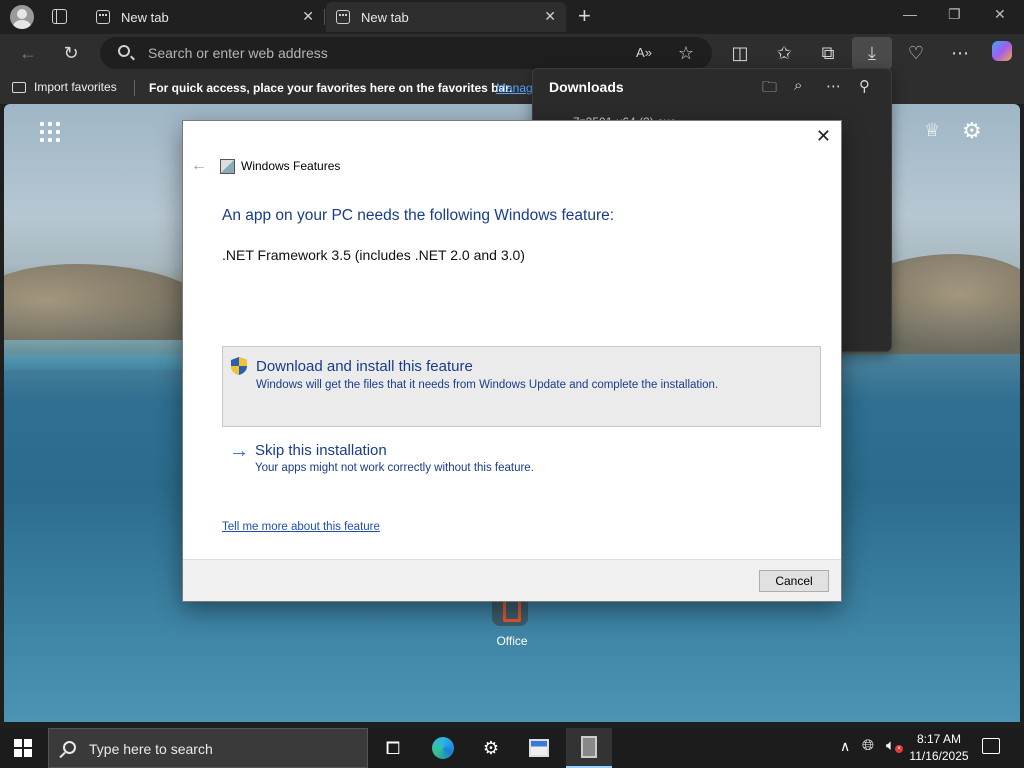  I want to click on skip-option-title: Skip this installation, so click(321, 450).